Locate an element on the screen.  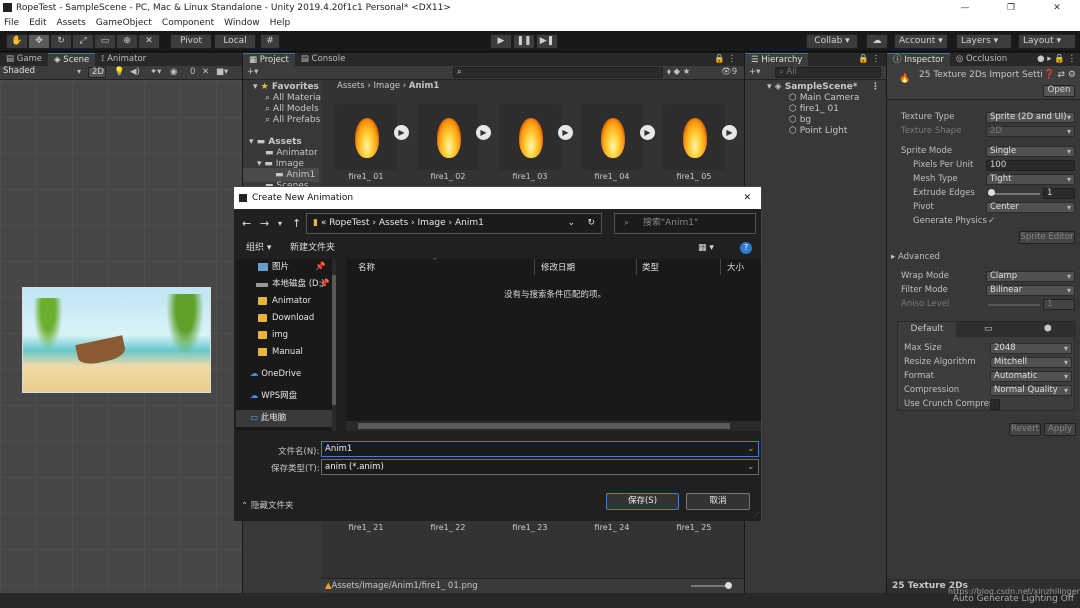
rect-tool-icon: ▭ is located at coordinates (105, 41).